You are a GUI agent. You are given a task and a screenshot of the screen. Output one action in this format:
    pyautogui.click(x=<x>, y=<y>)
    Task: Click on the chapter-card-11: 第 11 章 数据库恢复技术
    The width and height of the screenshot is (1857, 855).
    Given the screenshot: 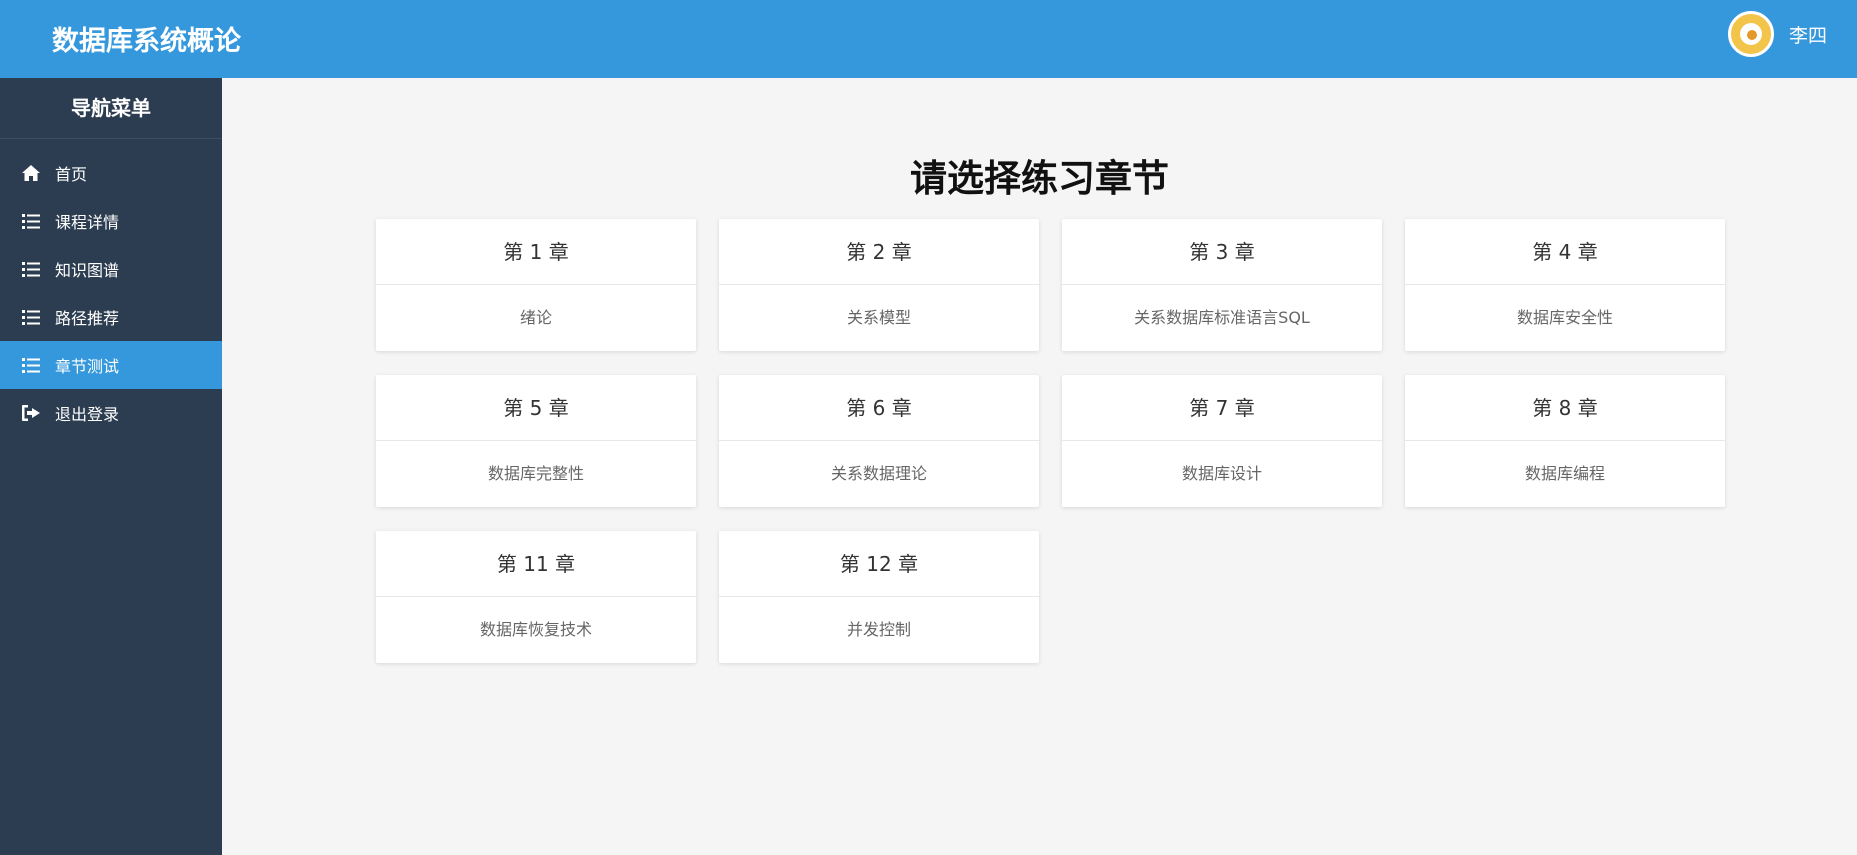 What is the action you would take?
    pyautogui.click(x=536, y=597)
    